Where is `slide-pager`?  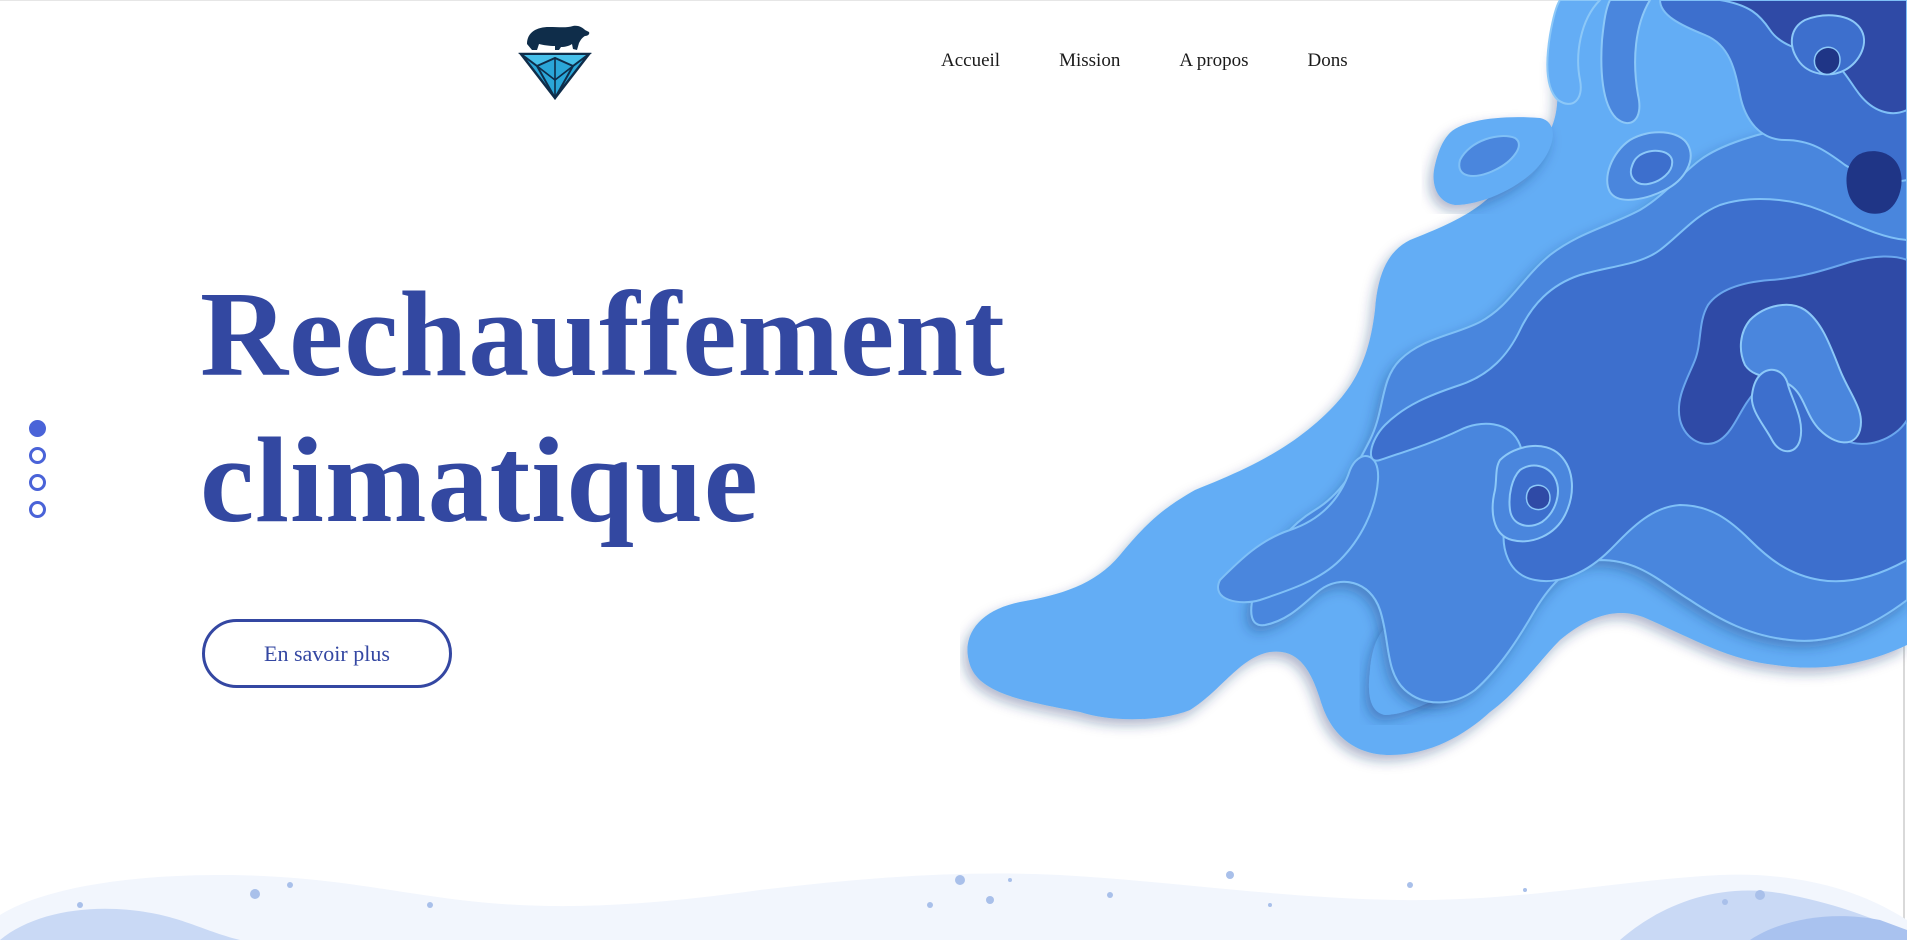
slide-pager is located at coordinates (37, 469).